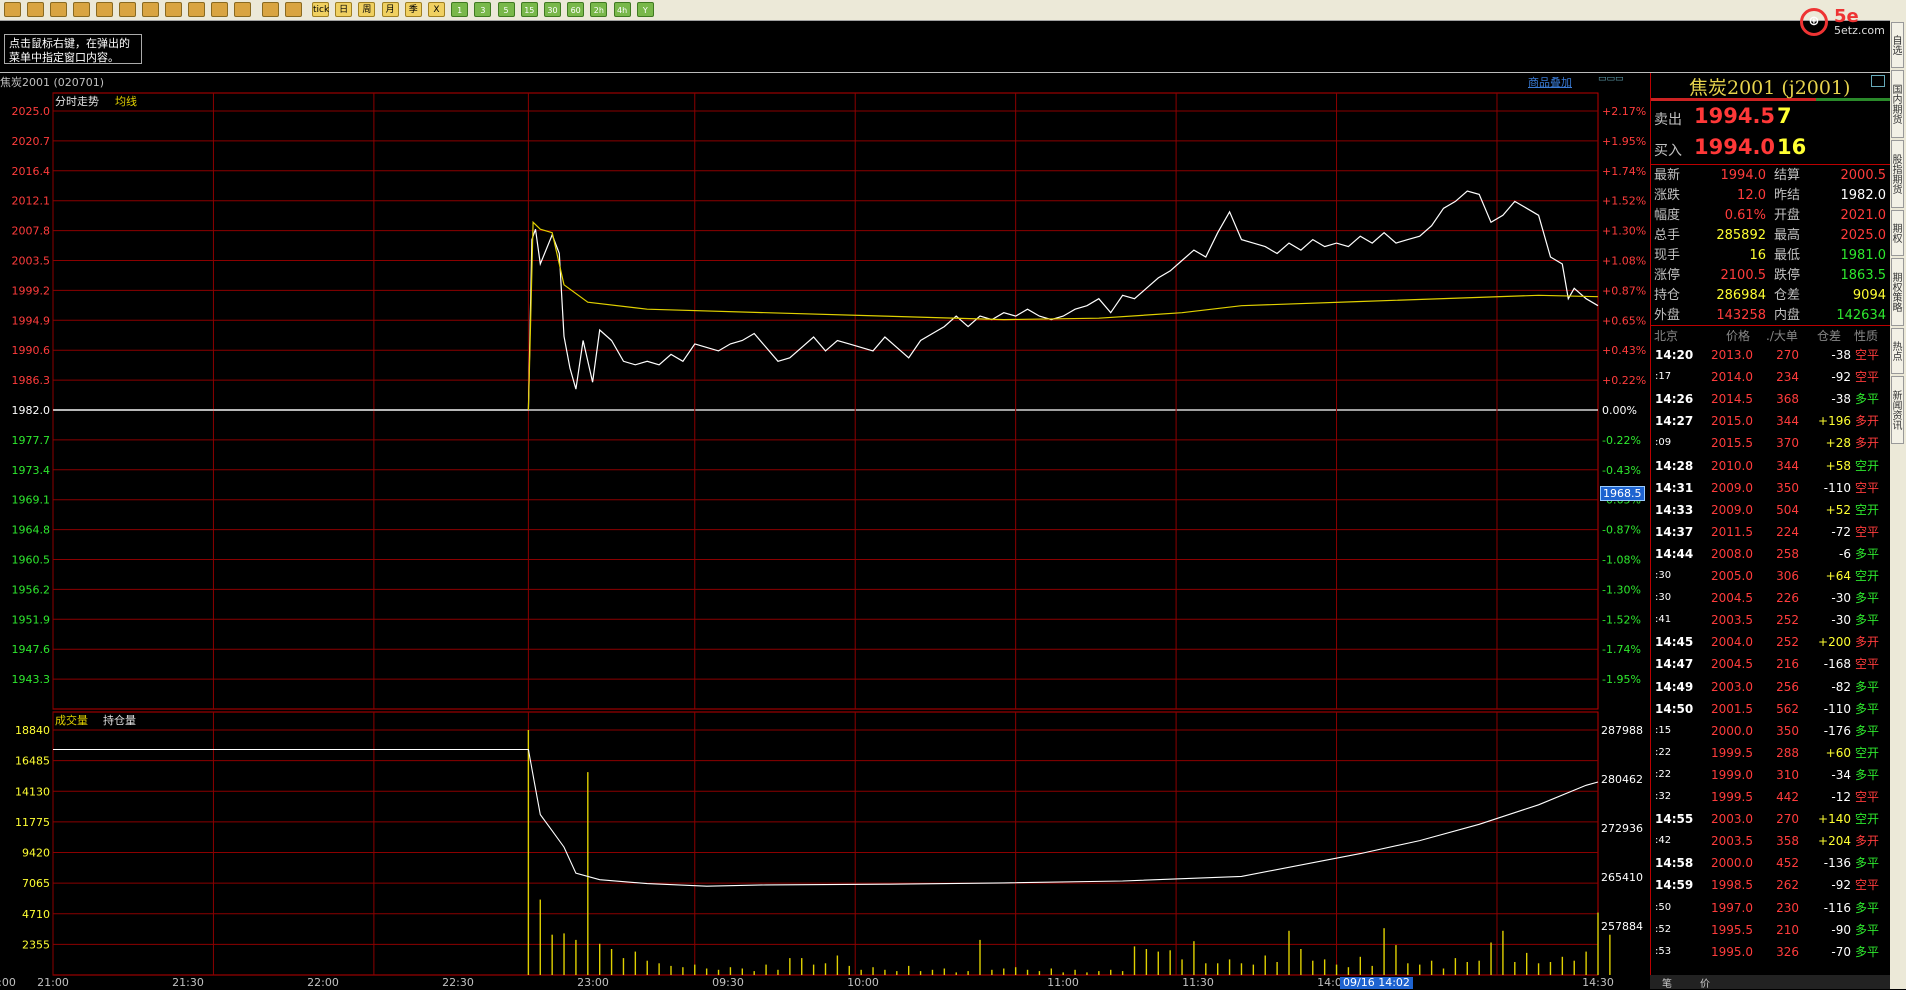  I want to click on contract-title: 焦炭2001 (j2001), so click(1770, 88).